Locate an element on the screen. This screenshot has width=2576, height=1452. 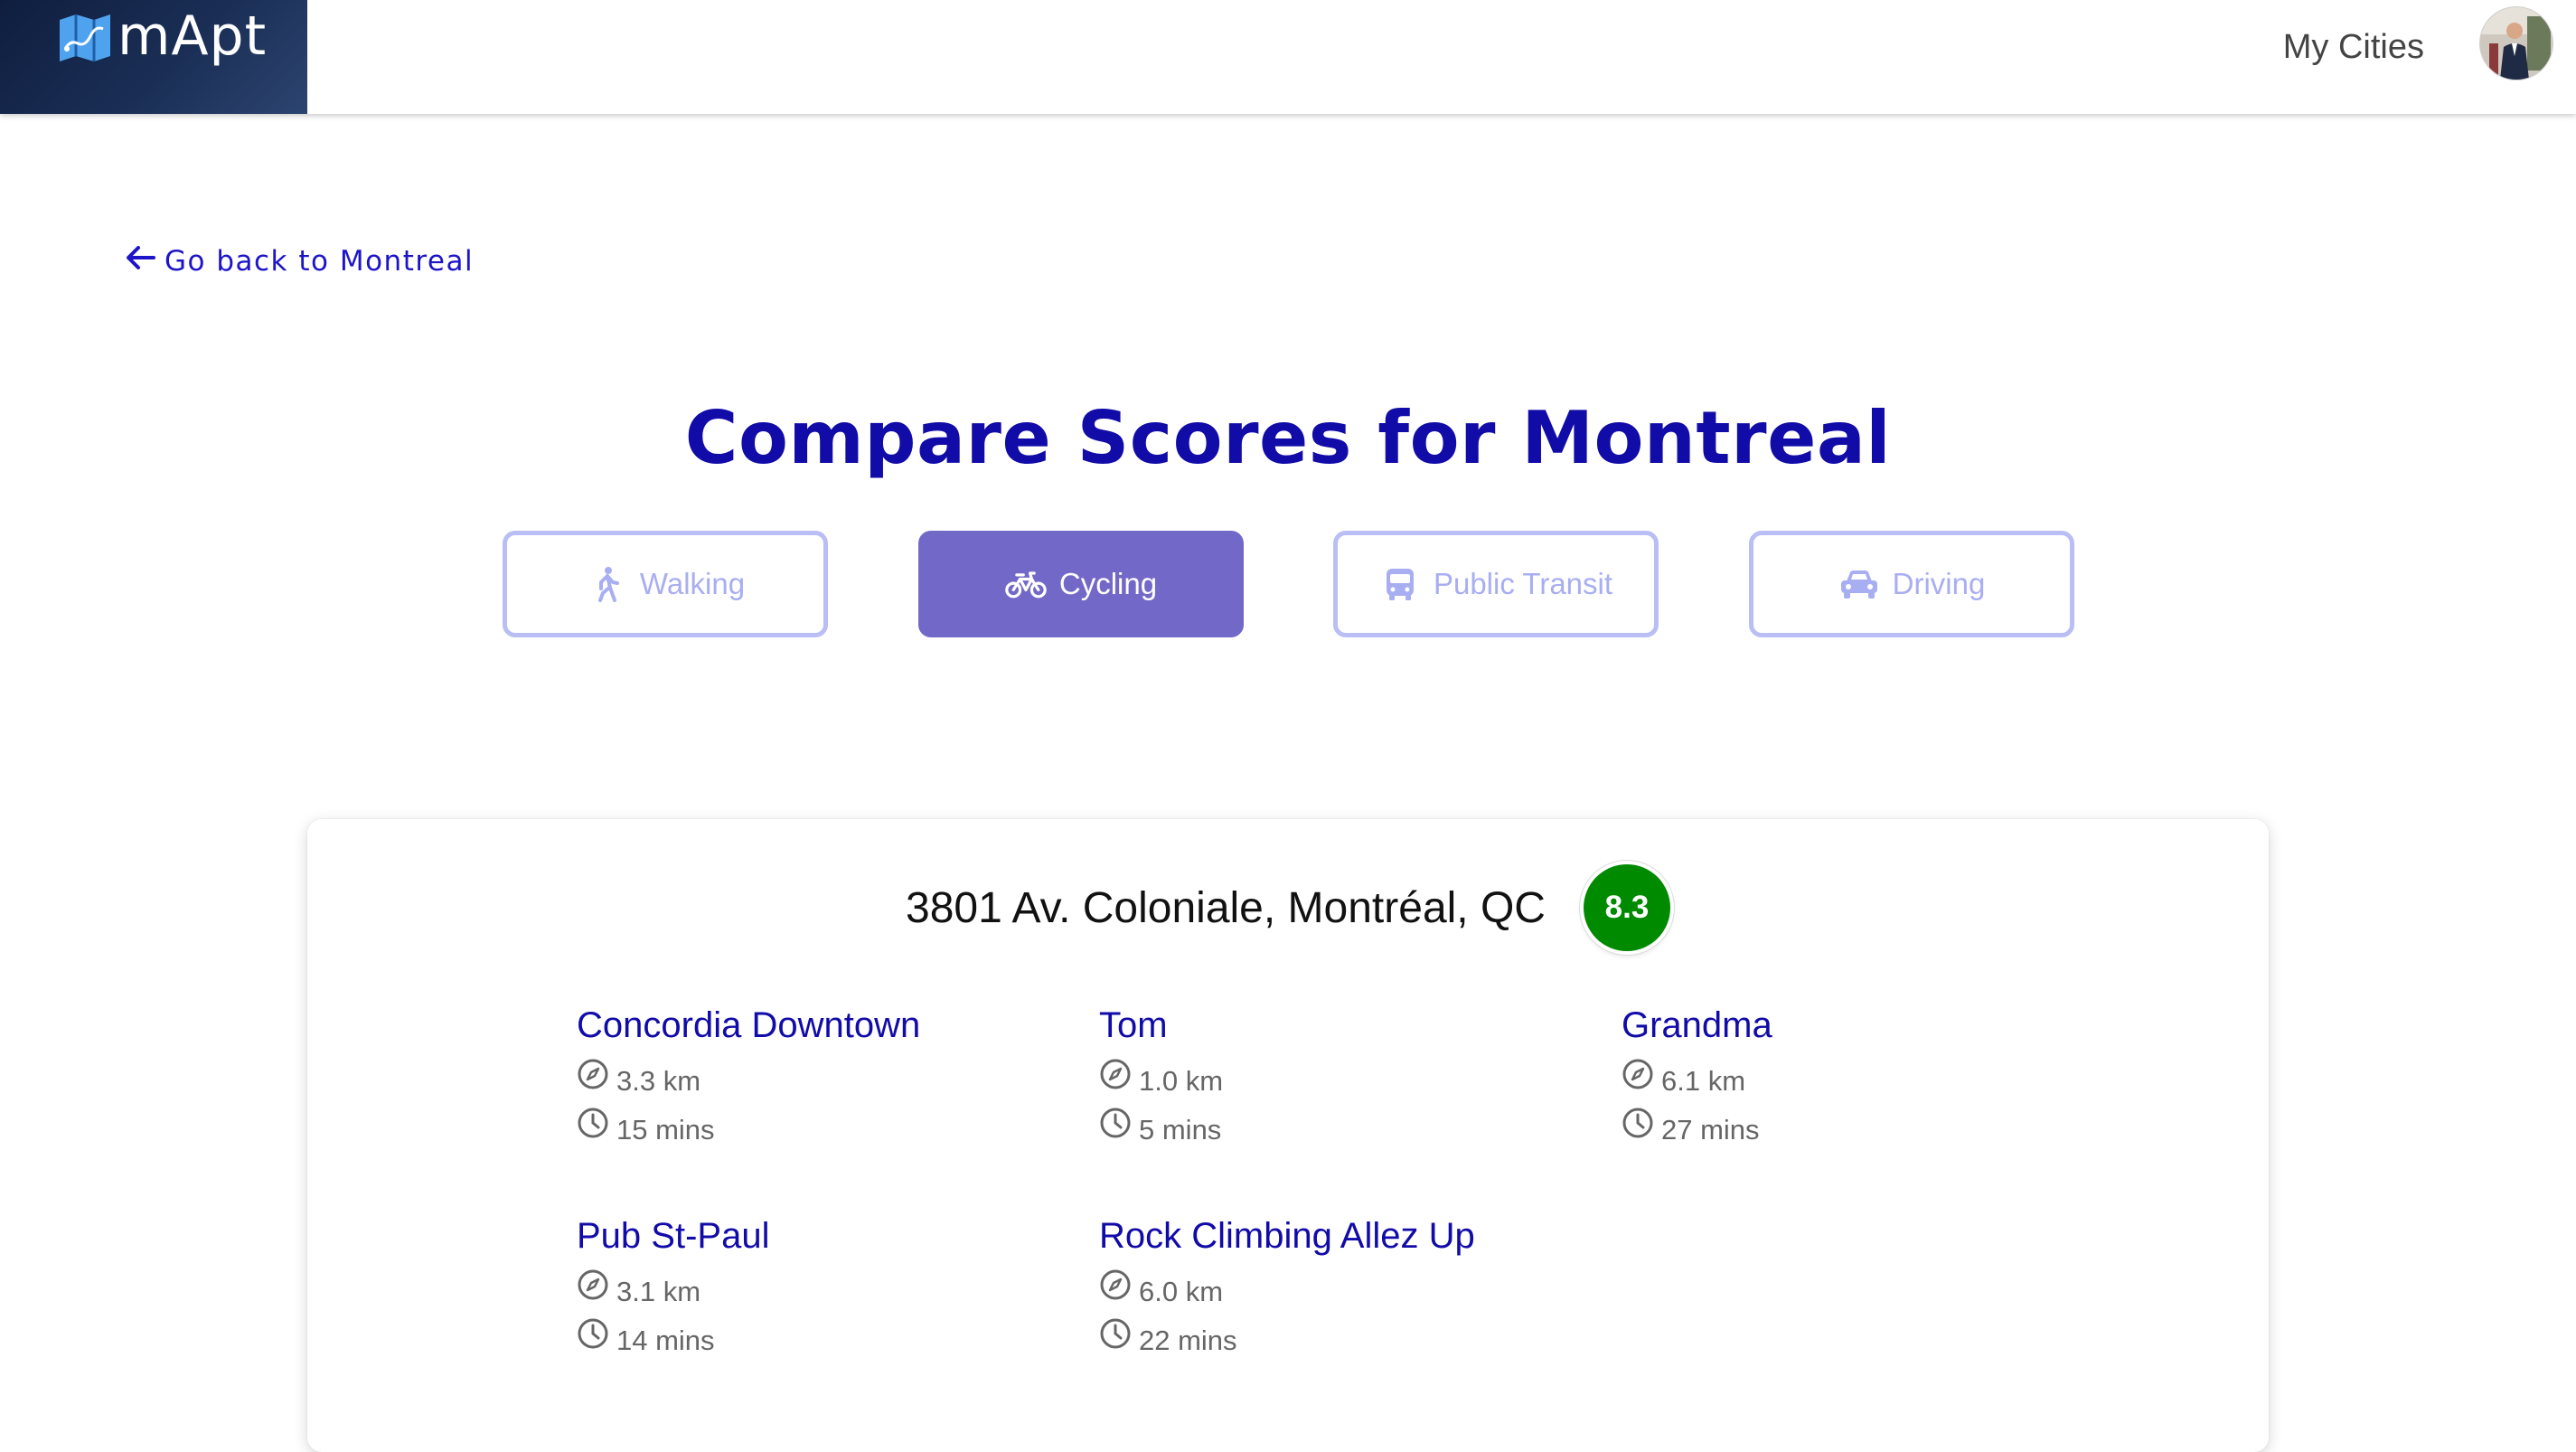
distance-row: 6.1 km is located at coordinates (1857, 1081).